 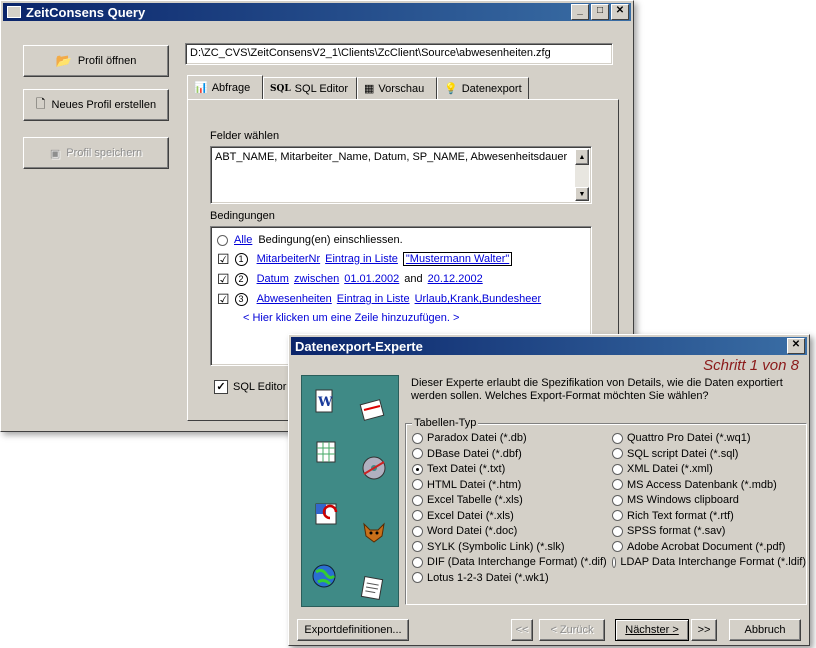 What do you see at coordinates (668, 531) in the screenshot?
I see `export-format-option: SPSS format (*.sav)` at bounding box center [668, 531].